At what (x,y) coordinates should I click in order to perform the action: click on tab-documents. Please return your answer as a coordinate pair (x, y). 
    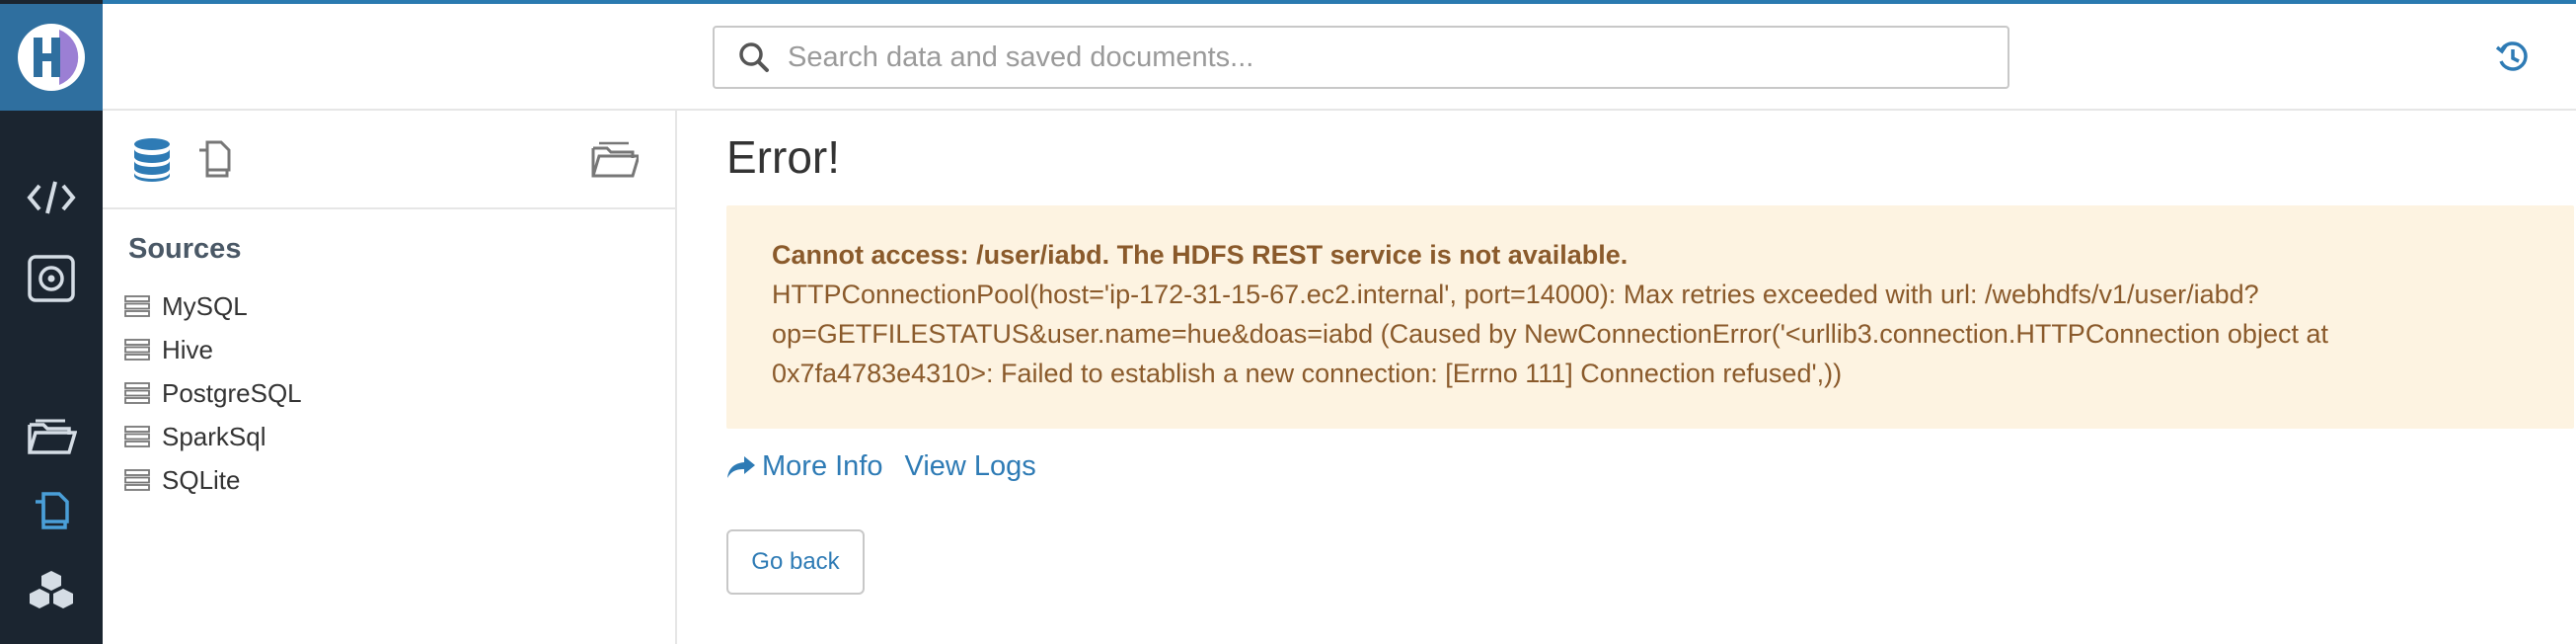
    Looking at the image, I should click on (213, 160).